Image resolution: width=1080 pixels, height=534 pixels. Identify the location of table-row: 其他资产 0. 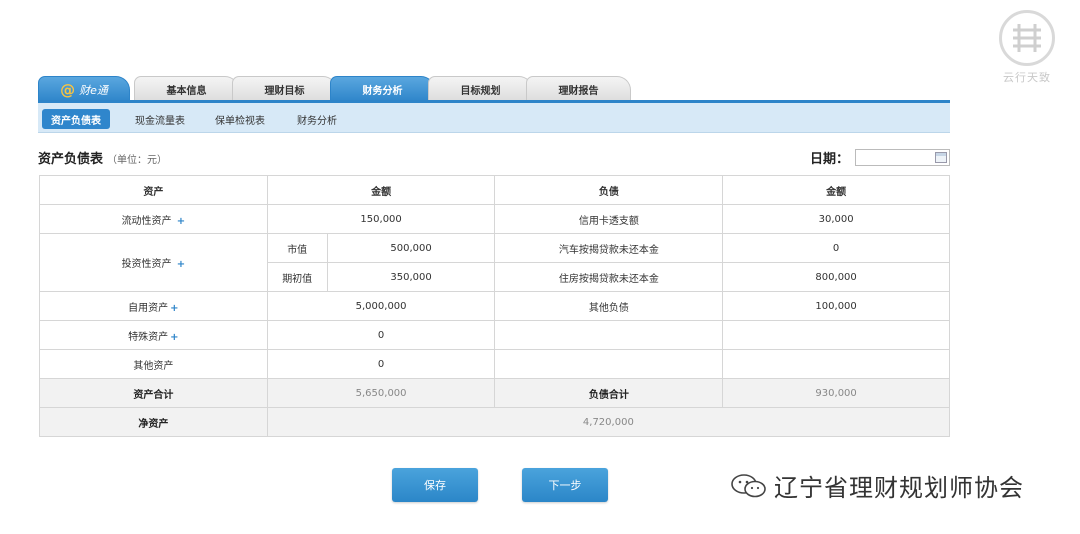
(494, 364).